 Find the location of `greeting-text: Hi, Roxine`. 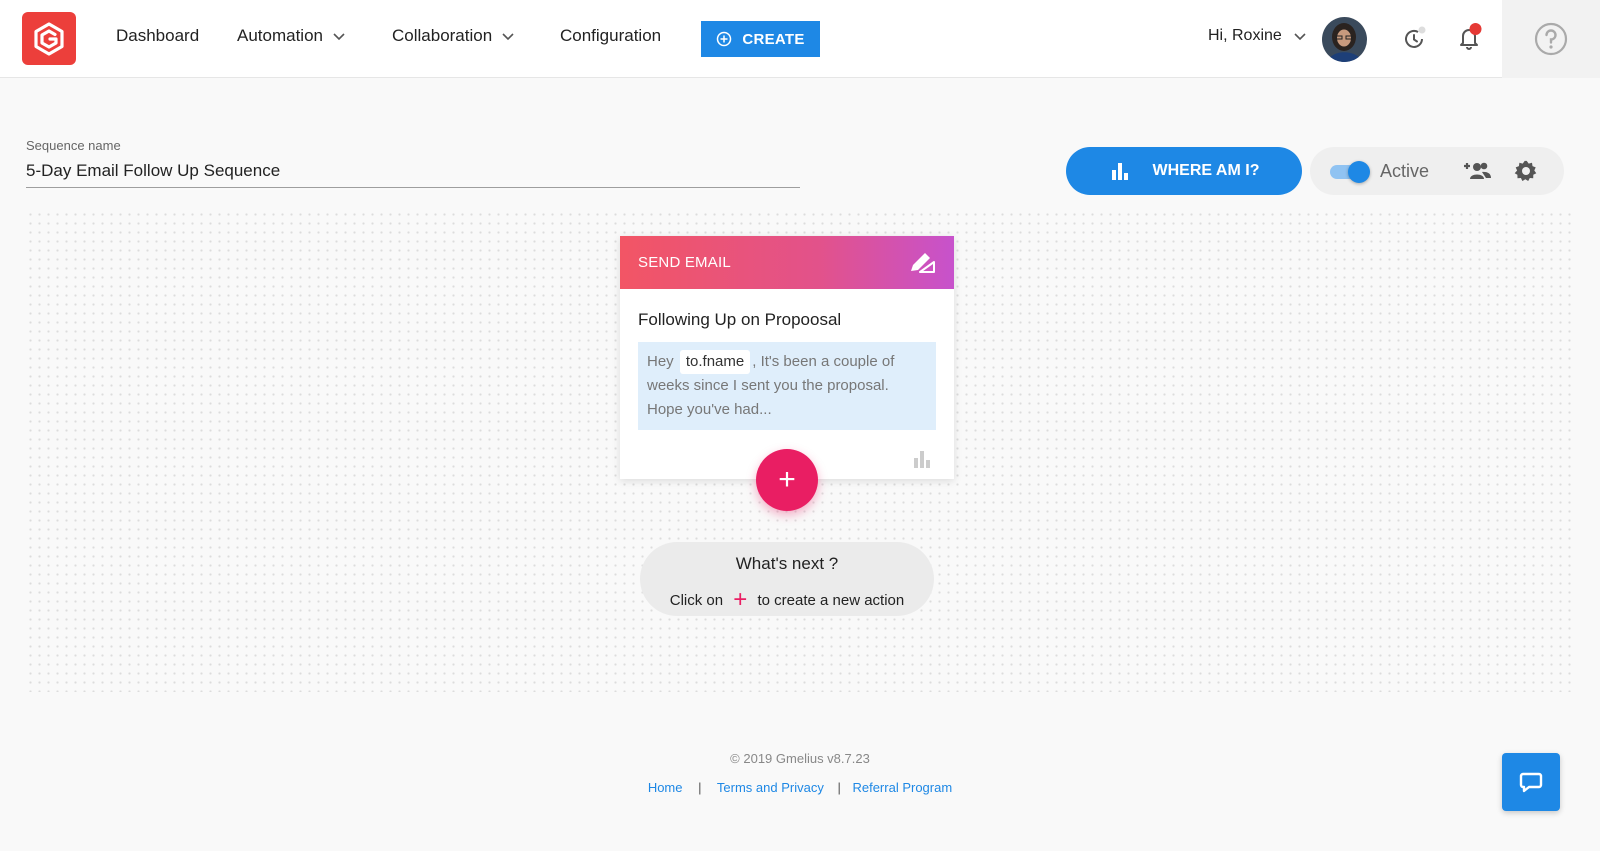

greeting-text: Hi, Roxine is located at coordinates (1245, 35).